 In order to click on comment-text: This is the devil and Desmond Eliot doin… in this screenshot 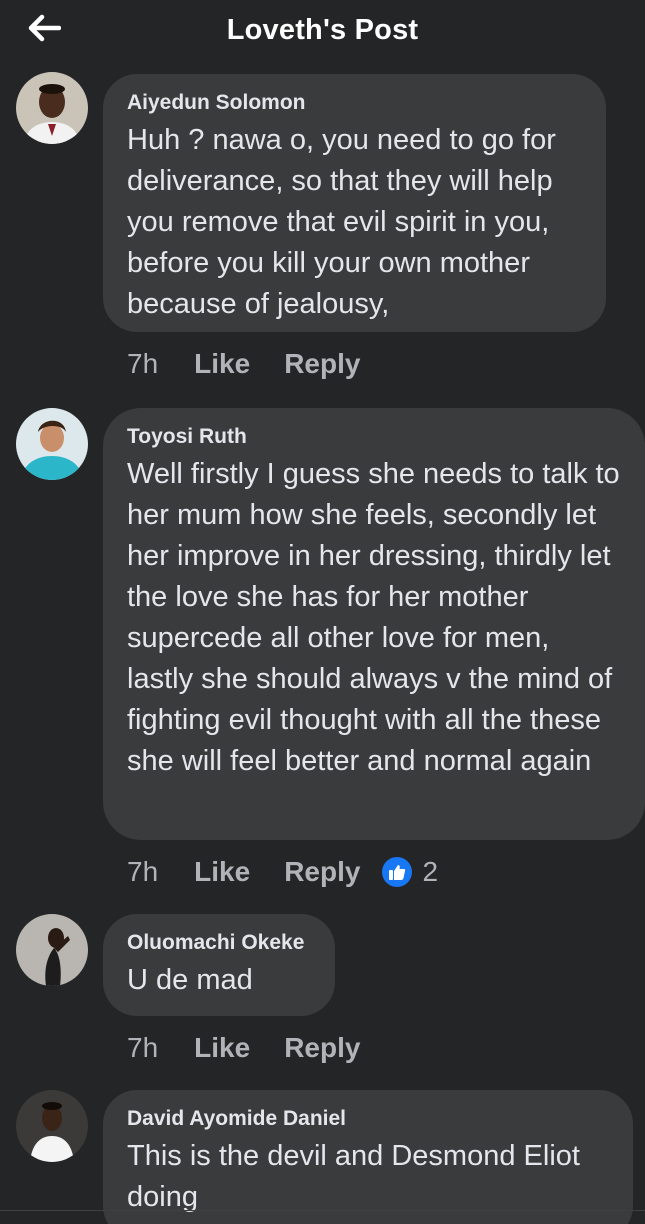, I will do `click(353, 1176)`.